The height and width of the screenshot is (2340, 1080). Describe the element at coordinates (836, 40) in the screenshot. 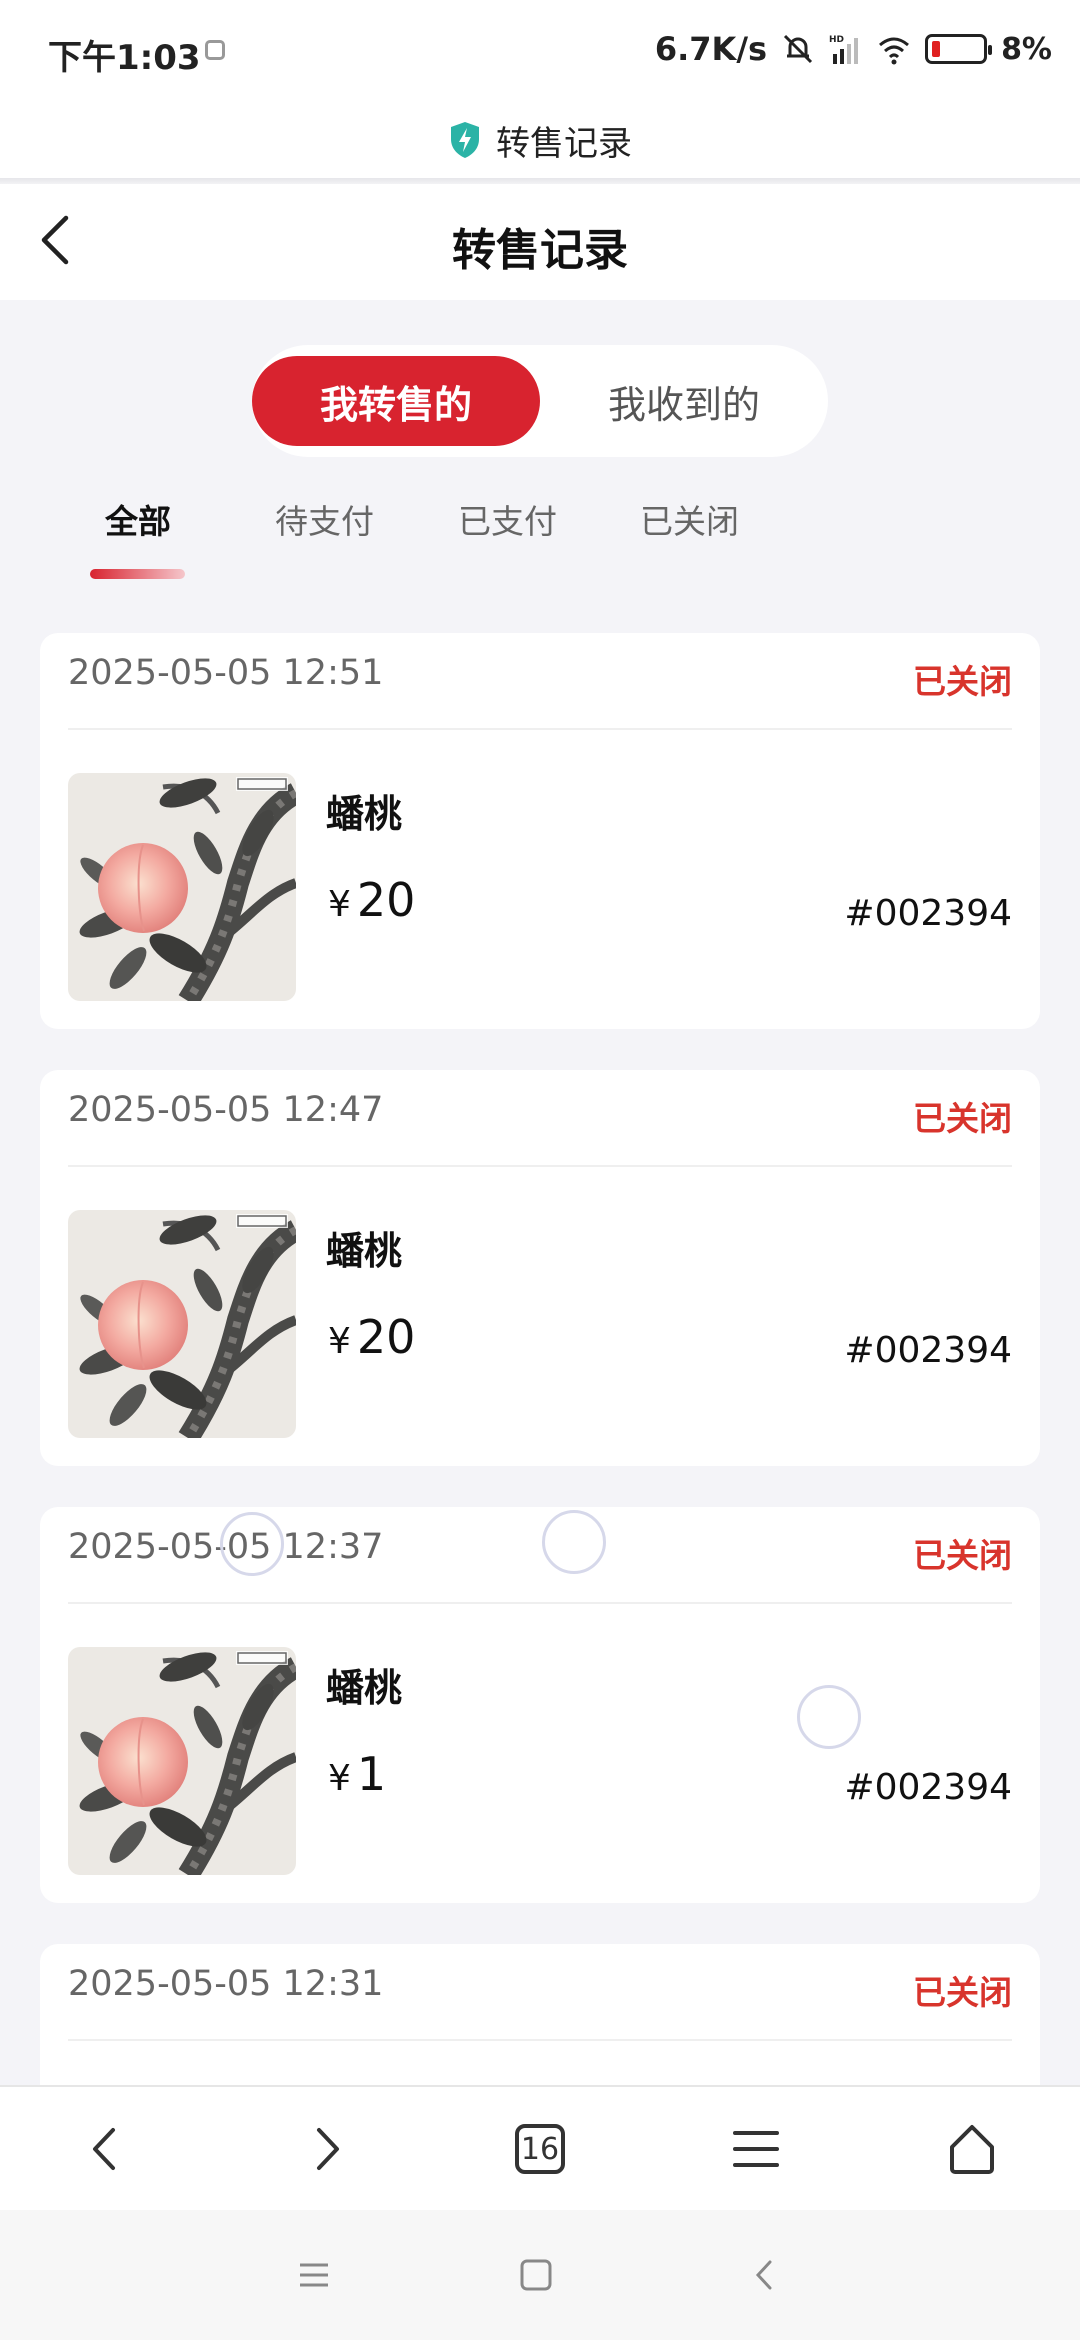

I see `network-type-label: HD` at that location.